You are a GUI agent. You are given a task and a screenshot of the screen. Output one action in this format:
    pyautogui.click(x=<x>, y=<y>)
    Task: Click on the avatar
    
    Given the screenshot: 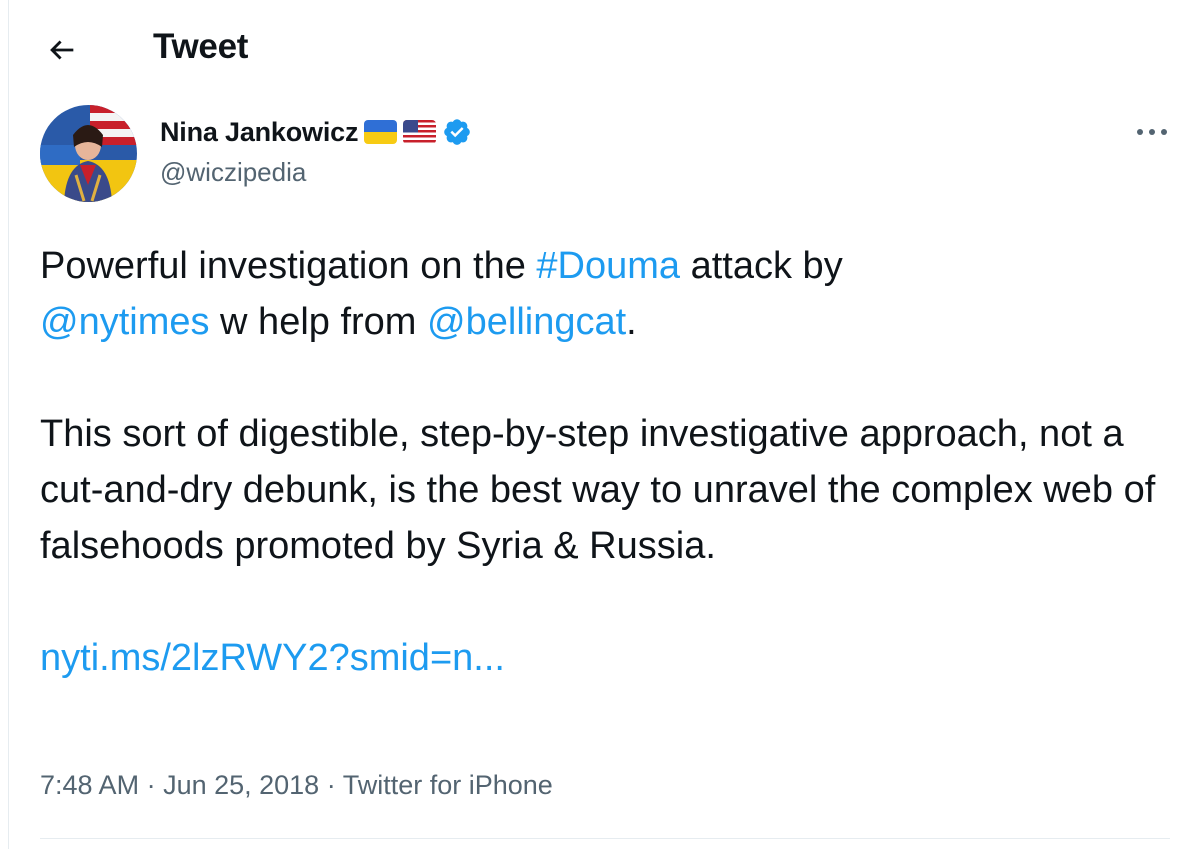 What is the action you would take?
    pyautogui.click(x=88, y=153)
    